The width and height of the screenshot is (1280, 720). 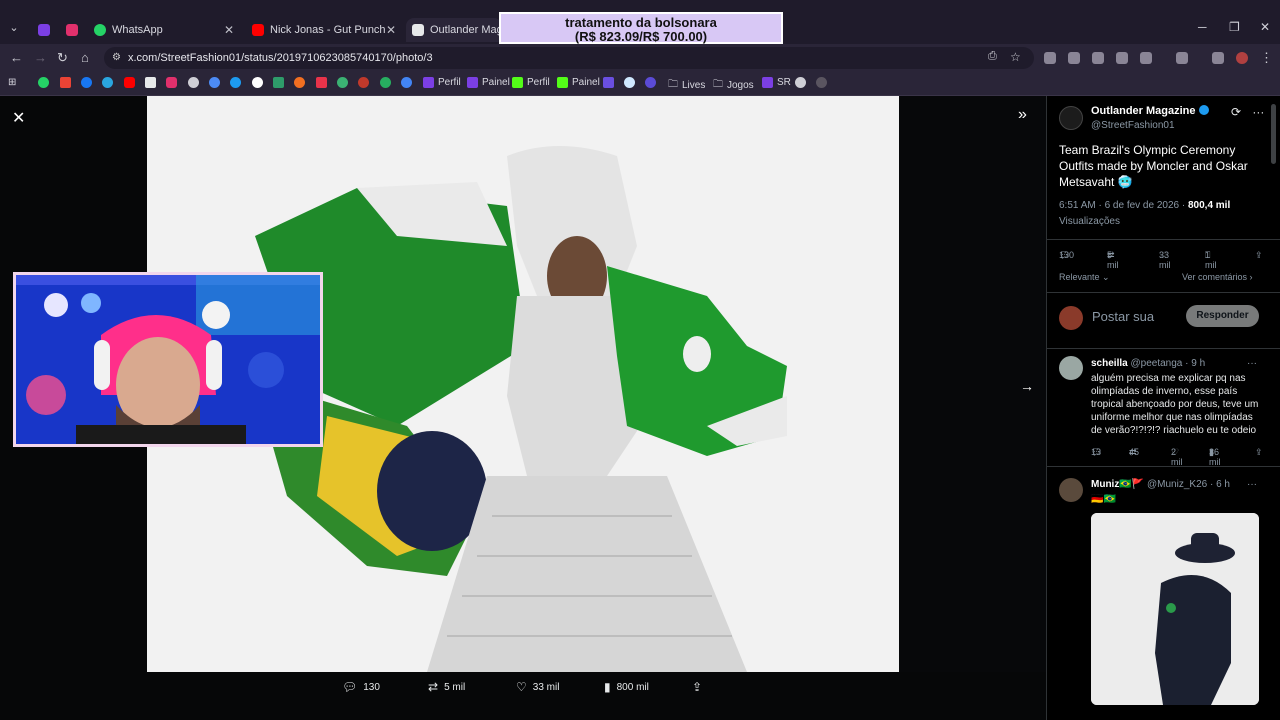 What do you see at coordinates (131, 82) in the screenshot?
I see `bookmark-icon-youtube` at bounding box center [131, 82].